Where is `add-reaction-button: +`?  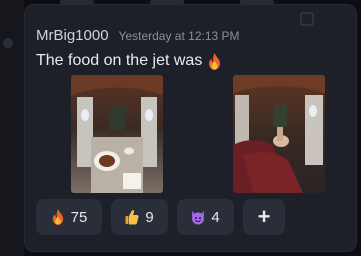
add-reaction-button: + is located at coordinates (264, 217).